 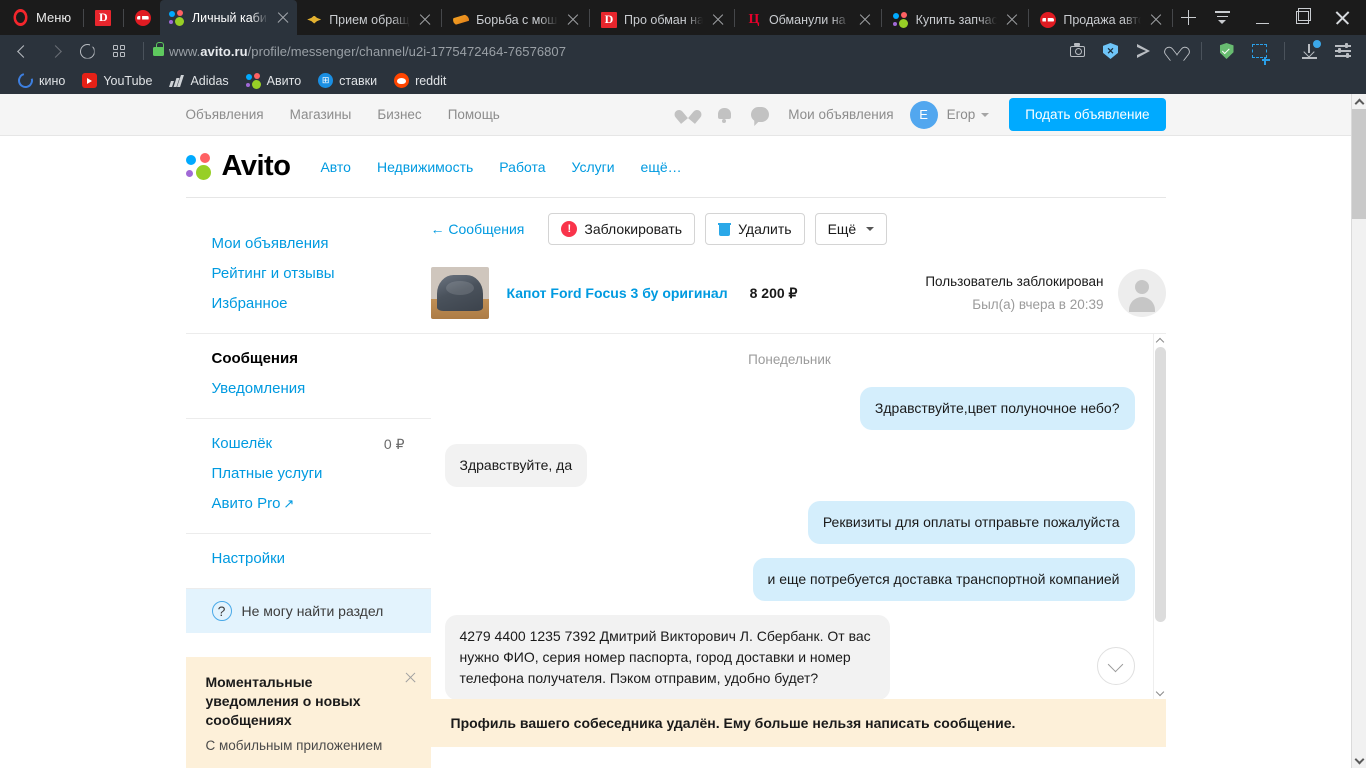 I want to click on bookmark-kino: кино, so click(x=41, y=80).